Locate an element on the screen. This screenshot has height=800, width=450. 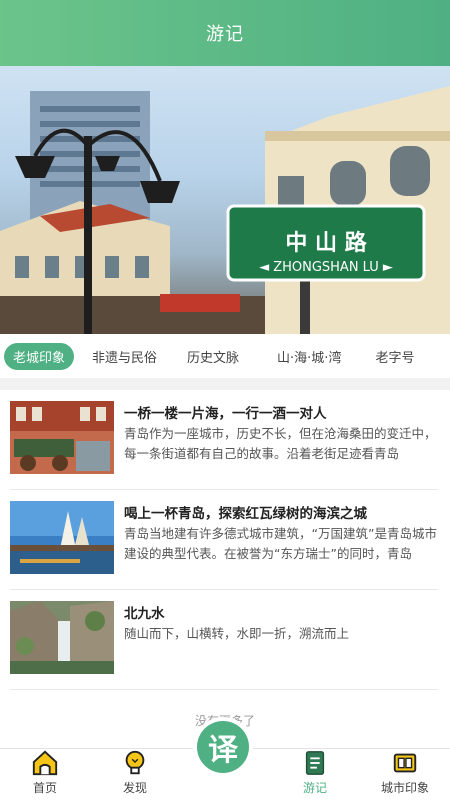
tabbar-label-city-impression: 城市印象 is located at coordinates (404, 788).